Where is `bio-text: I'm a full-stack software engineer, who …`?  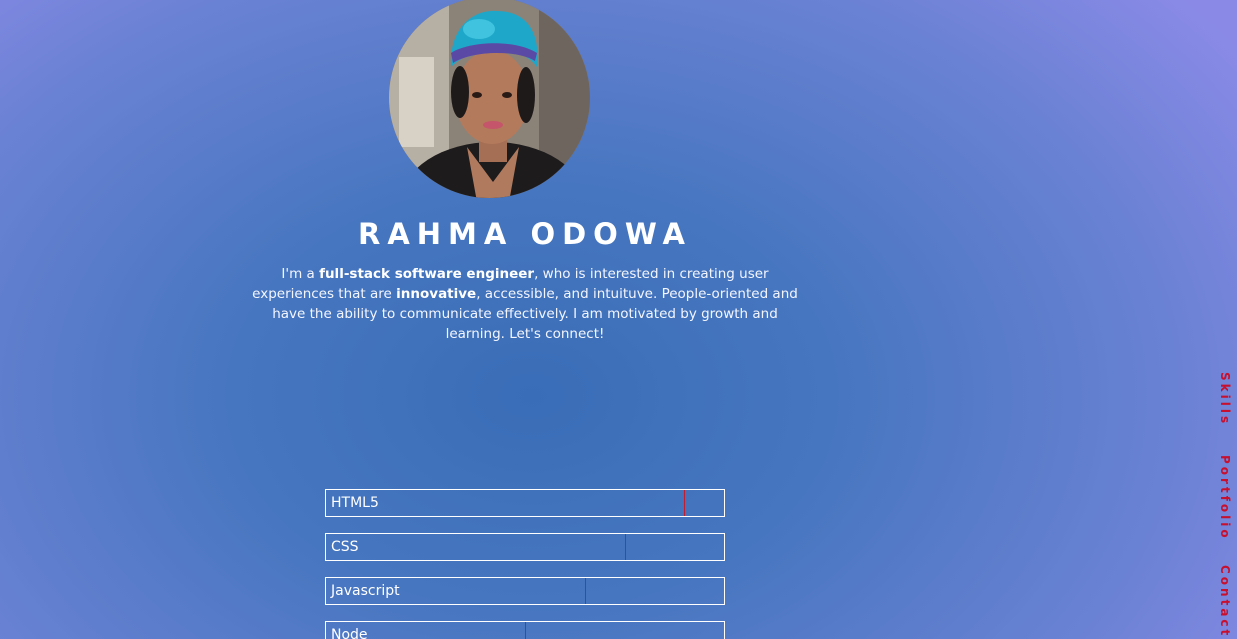
bio-text: I'm a full-stack software engineer, who … is located at coordinates (525, 304).